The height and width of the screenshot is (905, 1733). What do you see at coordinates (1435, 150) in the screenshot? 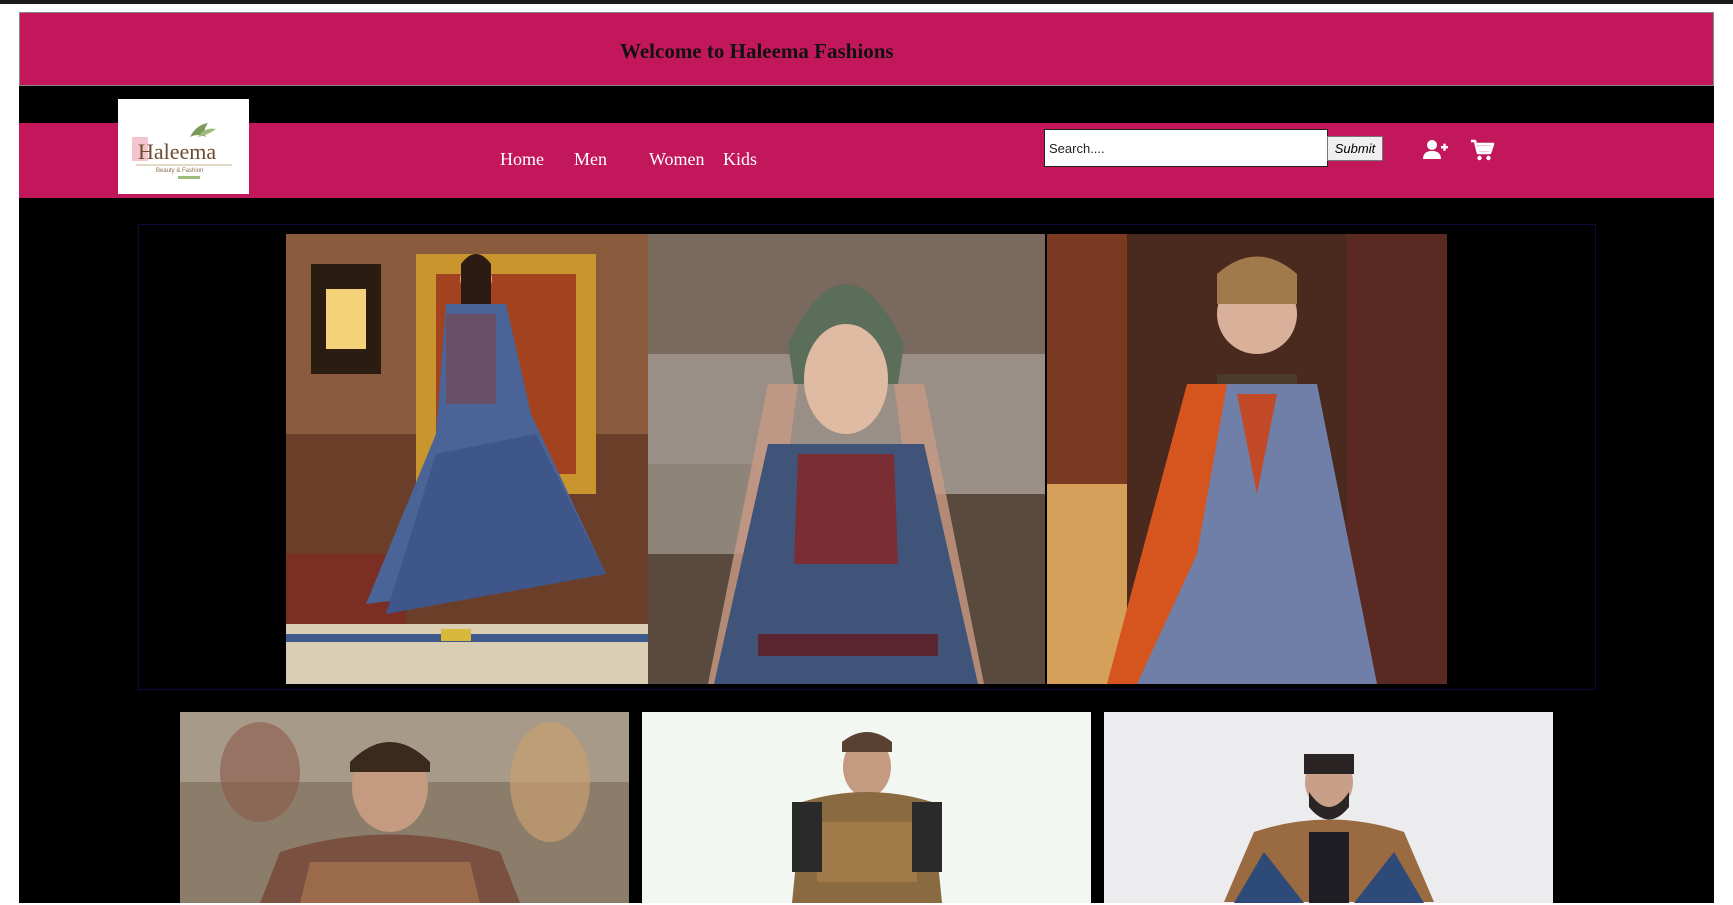
I see `add-user-icon` at bounding box center [1435, 150].